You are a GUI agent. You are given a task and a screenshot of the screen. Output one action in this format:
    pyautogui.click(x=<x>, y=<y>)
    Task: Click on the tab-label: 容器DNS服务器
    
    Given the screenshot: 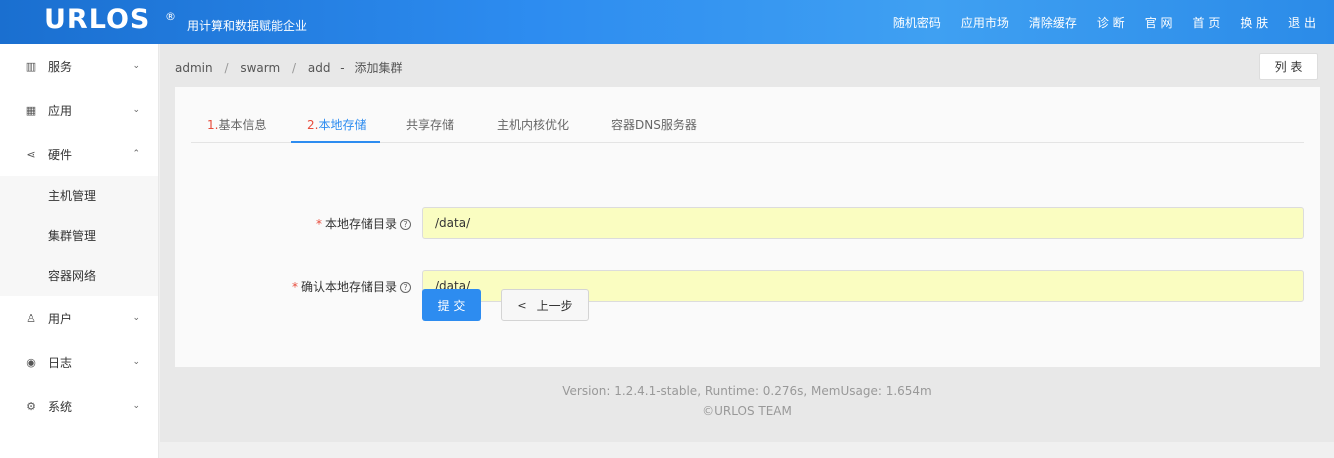 What is the action you would take?
    pyautogui.click(x=654, y=125)
    